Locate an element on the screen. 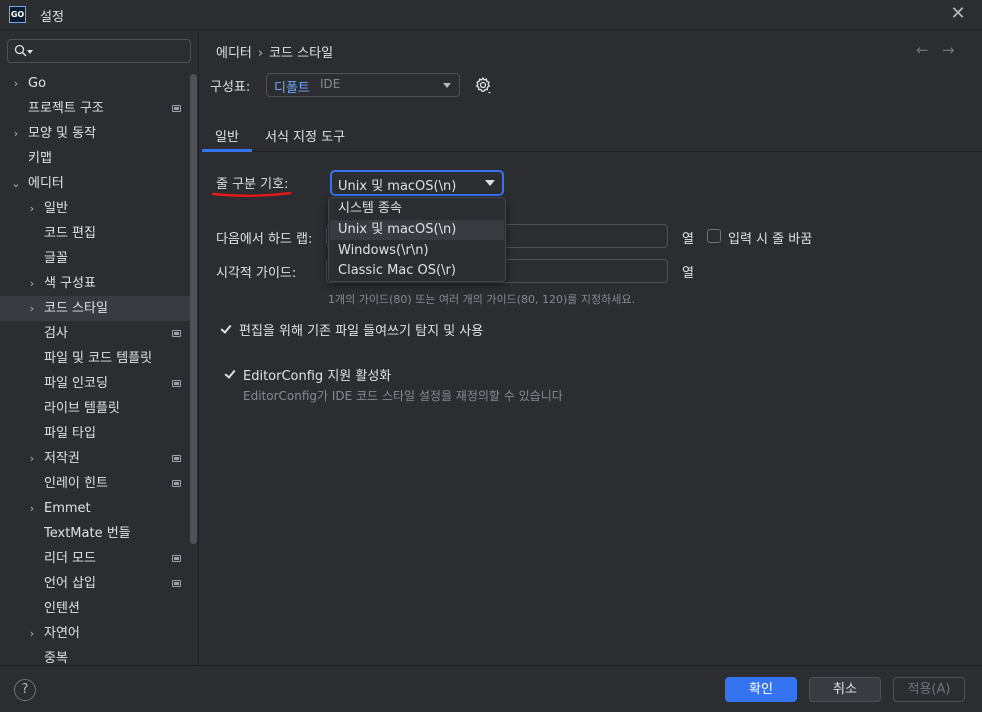 The width and height of the screenshot is (982, 712). sidebar-item: › 색 구성표 is located at coordinates (95, 283).